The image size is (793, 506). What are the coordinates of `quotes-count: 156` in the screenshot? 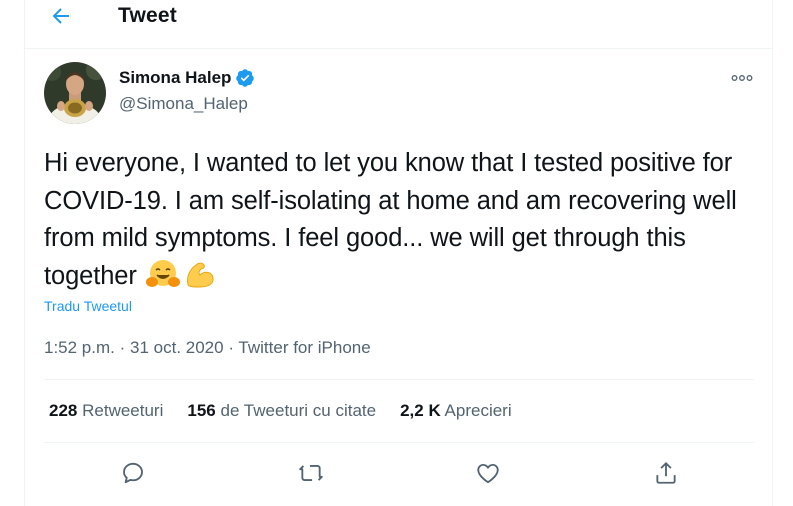 It's located at (201, 410).